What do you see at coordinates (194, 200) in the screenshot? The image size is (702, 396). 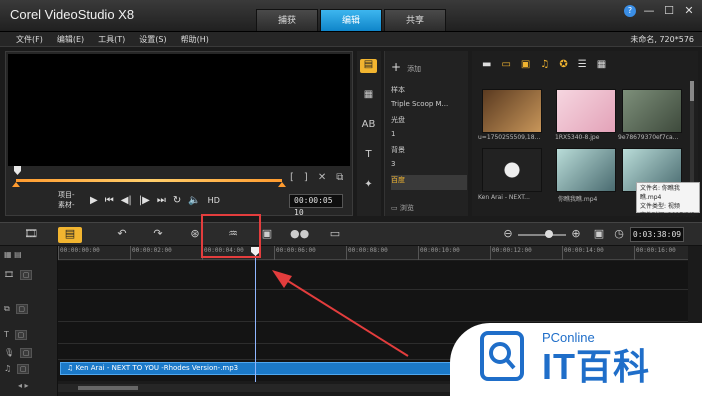 I see `volume-icon: 🔈` at bounding box center [194, 200].